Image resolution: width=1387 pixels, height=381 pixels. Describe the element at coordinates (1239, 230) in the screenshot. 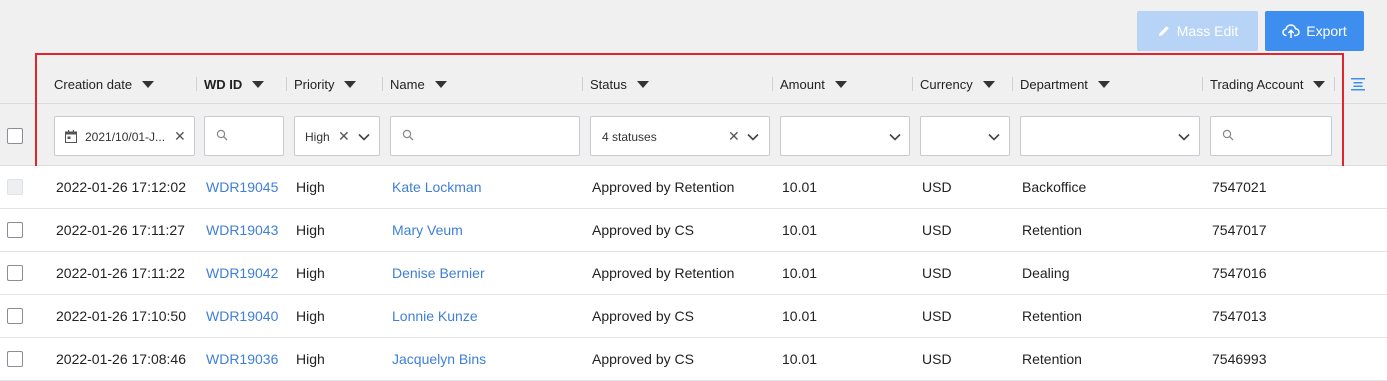

I see `trading-account-cell: 7547017` at that location.